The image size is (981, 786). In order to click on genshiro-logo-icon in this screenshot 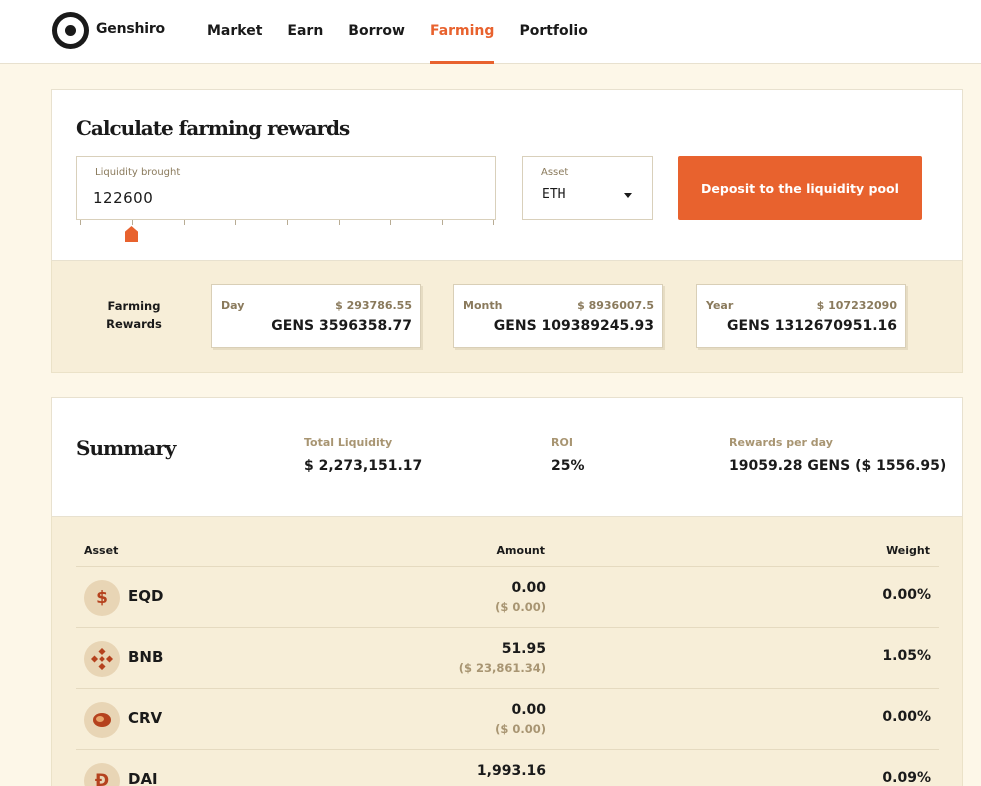, I will do `click(70, 30)`.